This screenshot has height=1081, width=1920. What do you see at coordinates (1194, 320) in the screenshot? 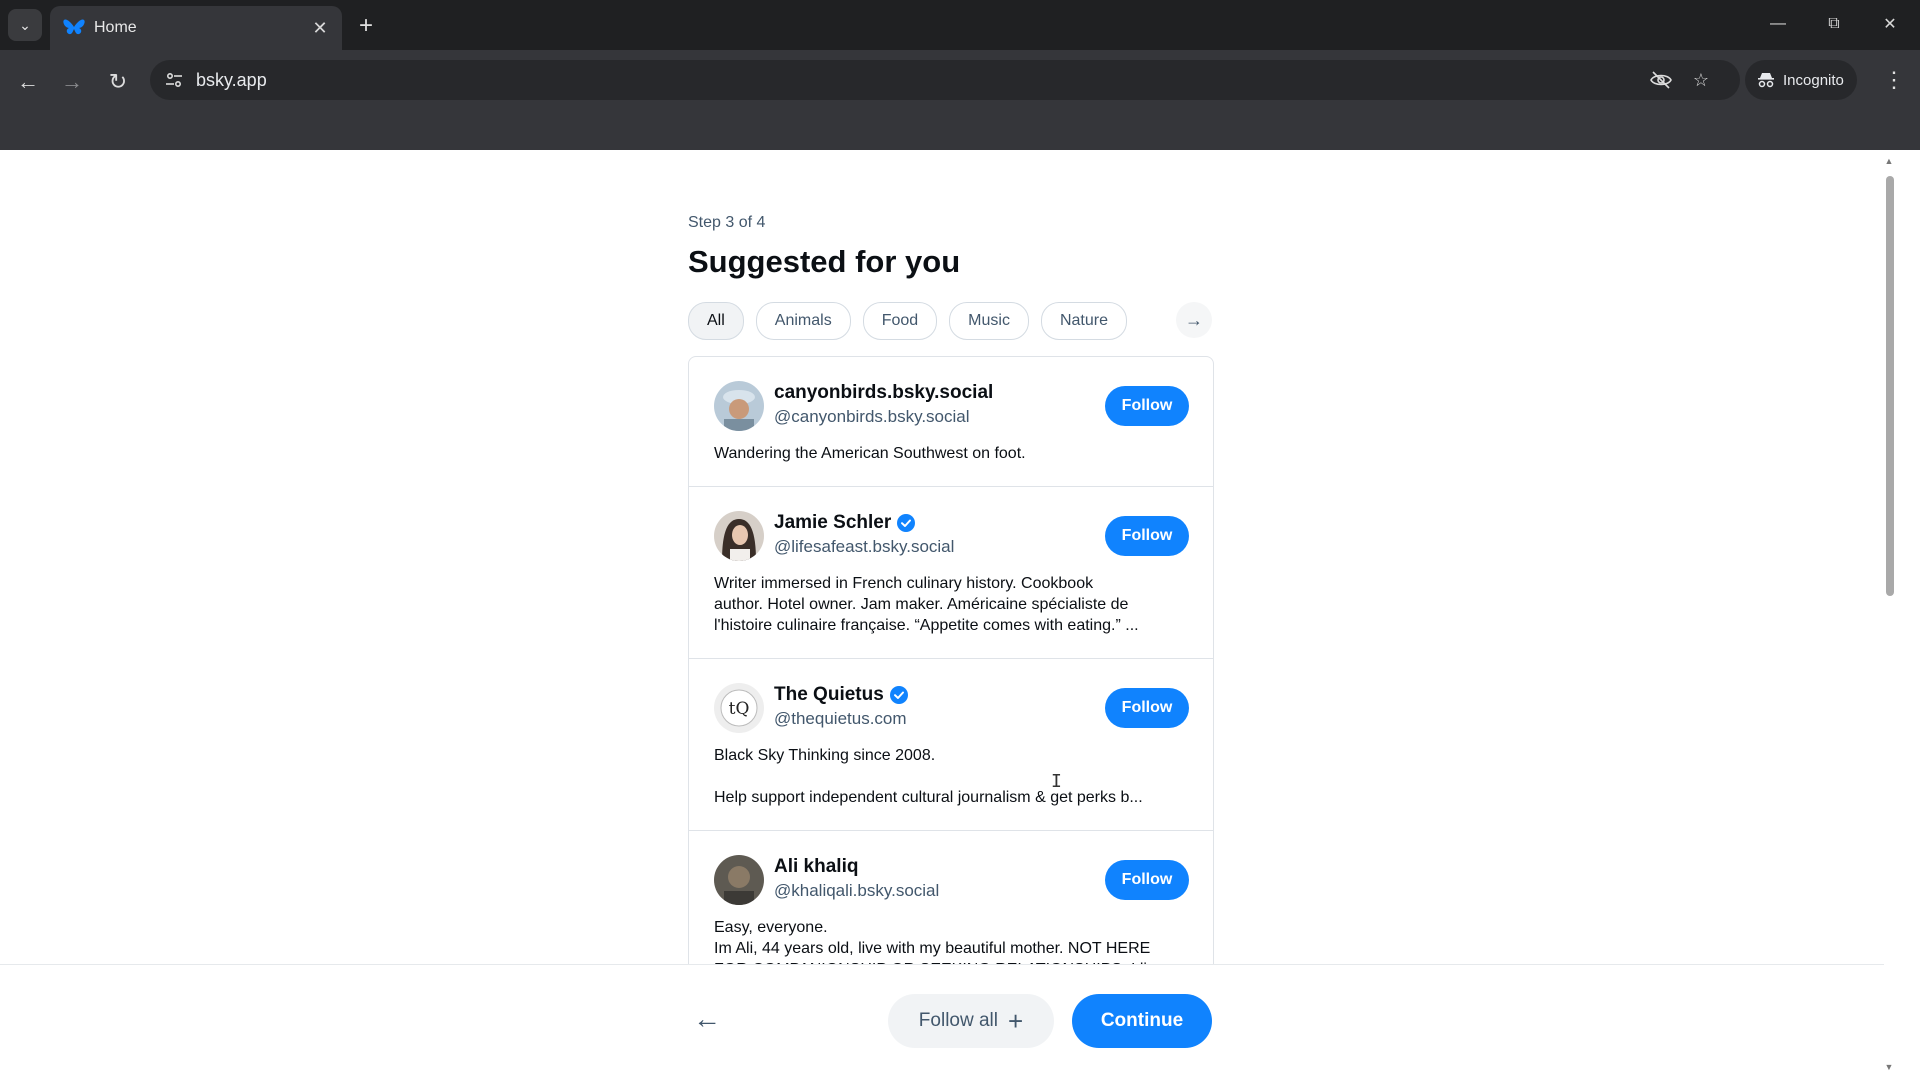
I see `chips-next-arrow-icon: →` at bounding box center [1194, 320].